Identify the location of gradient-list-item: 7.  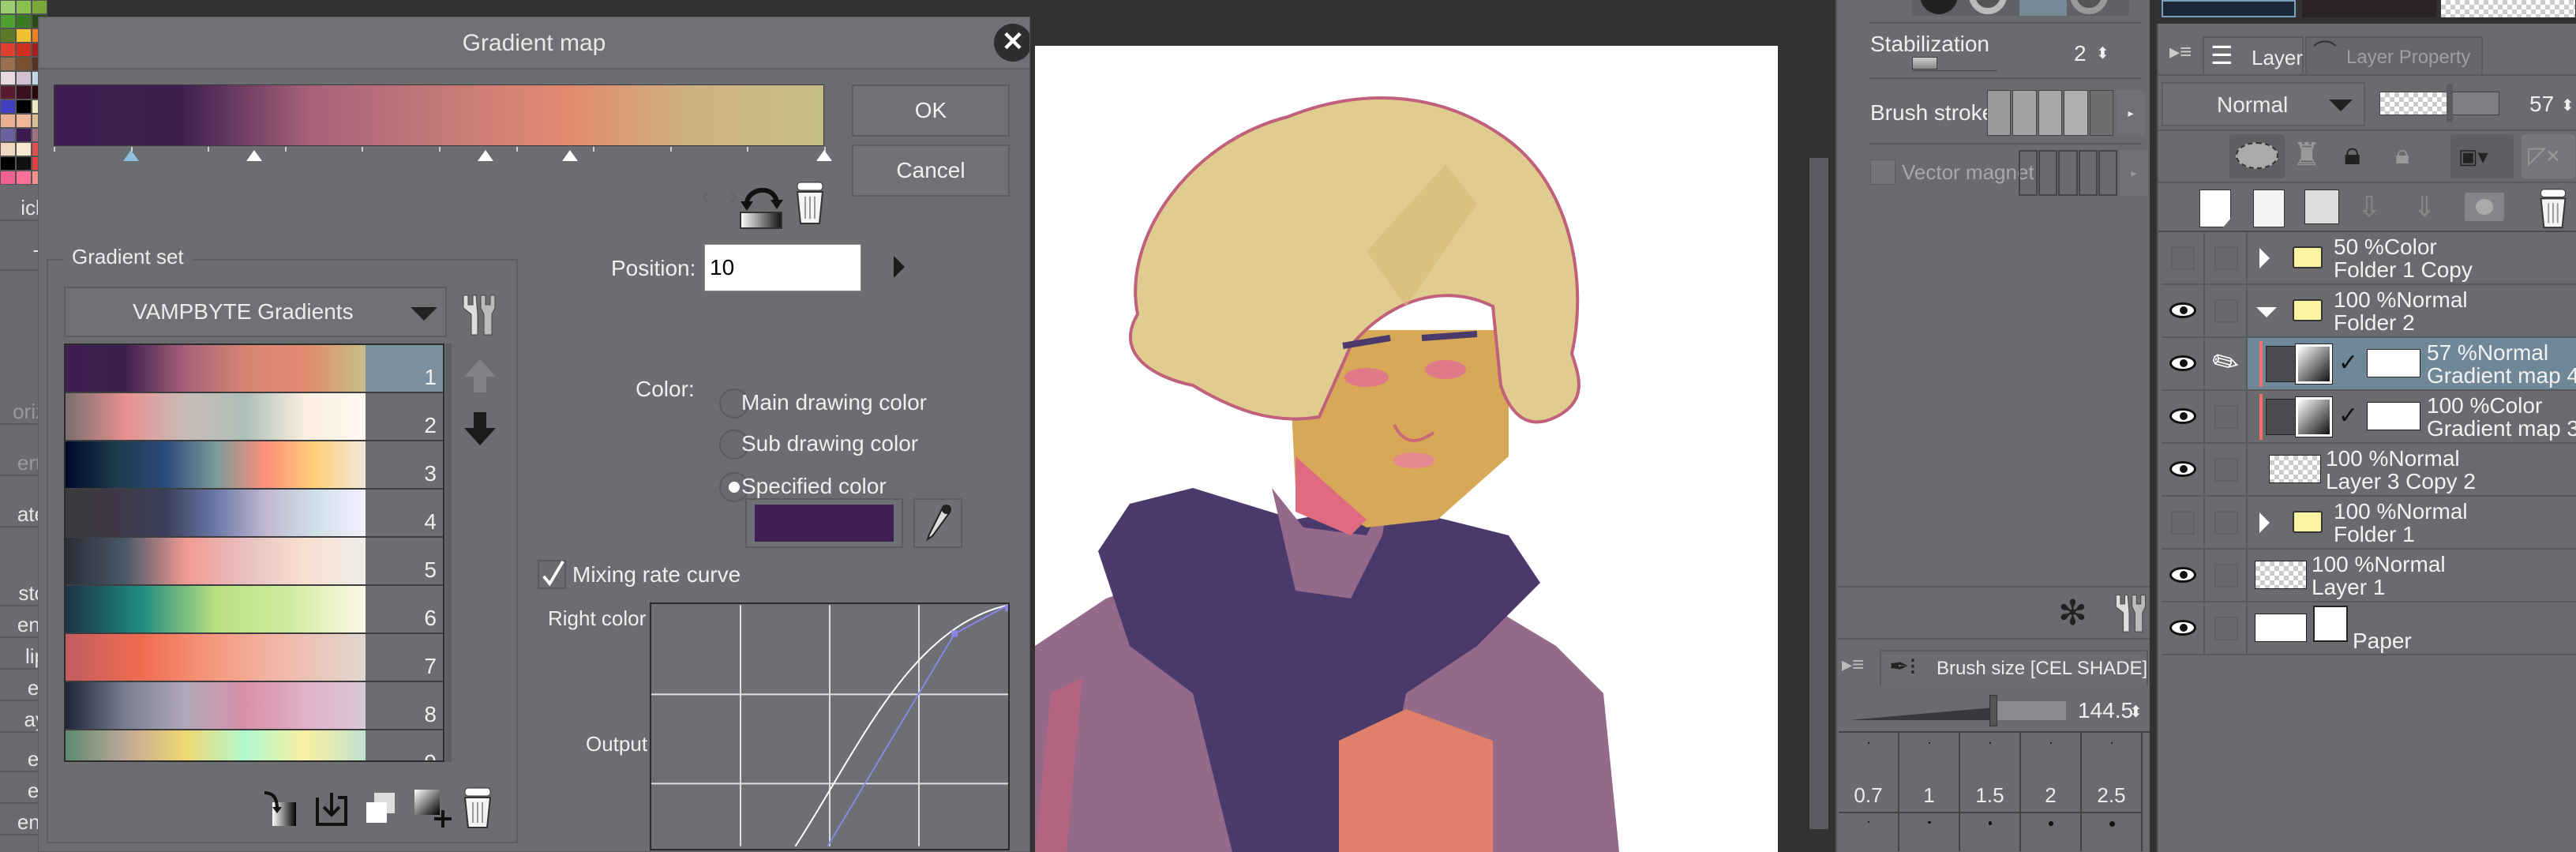
(255, 658).